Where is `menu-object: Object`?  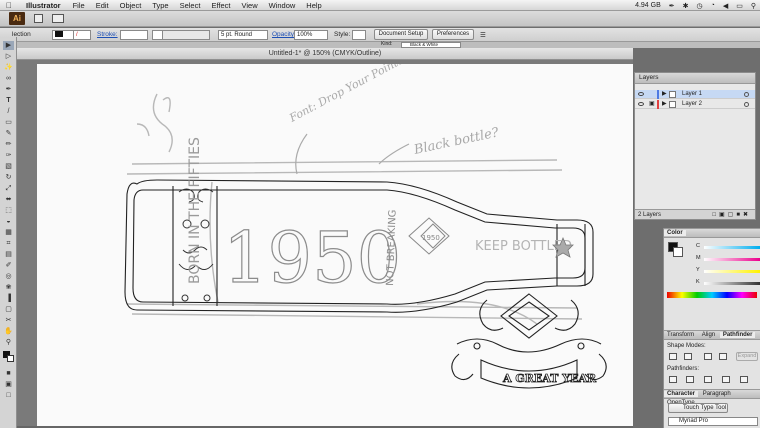
menu-object: Object is located at coordinates (131, 5).